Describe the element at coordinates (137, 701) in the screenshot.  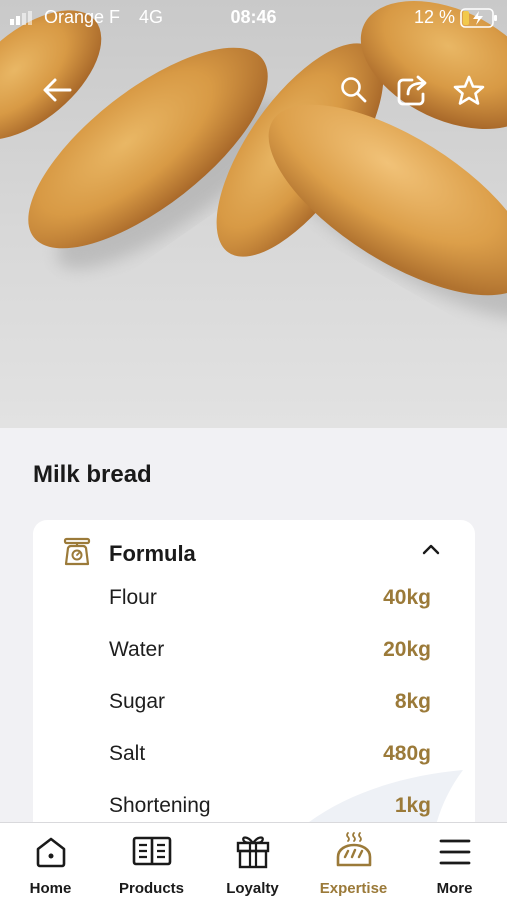
I see `ingredient-name: Sugar` at that location.